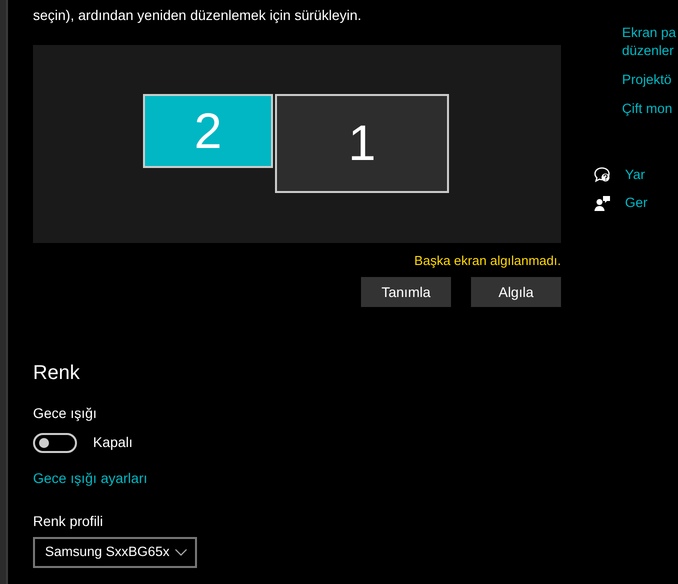 The width and height of the screenshot is (678, 584). Describe the element at coordinates (55, 442) in the screenshot. I see `night-light-toggle` at that location.